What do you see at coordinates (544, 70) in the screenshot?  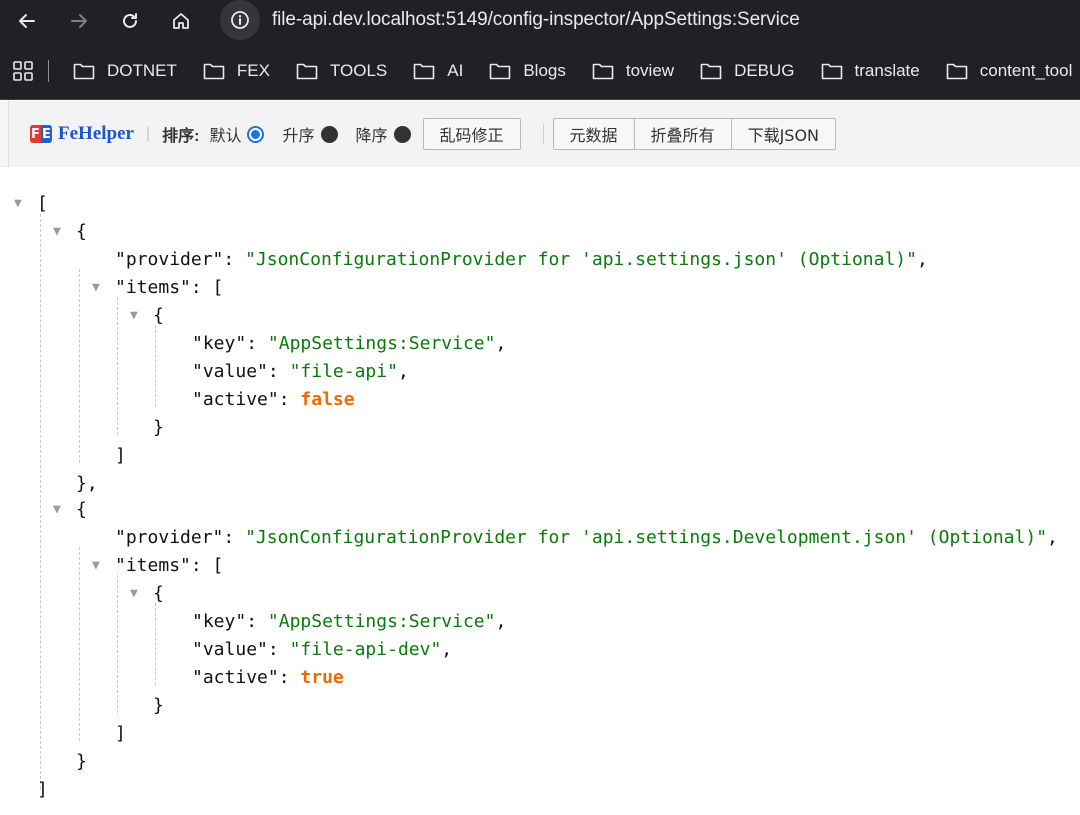 I see `bookmark-label: Blogs` at bounding box center [544, 70].